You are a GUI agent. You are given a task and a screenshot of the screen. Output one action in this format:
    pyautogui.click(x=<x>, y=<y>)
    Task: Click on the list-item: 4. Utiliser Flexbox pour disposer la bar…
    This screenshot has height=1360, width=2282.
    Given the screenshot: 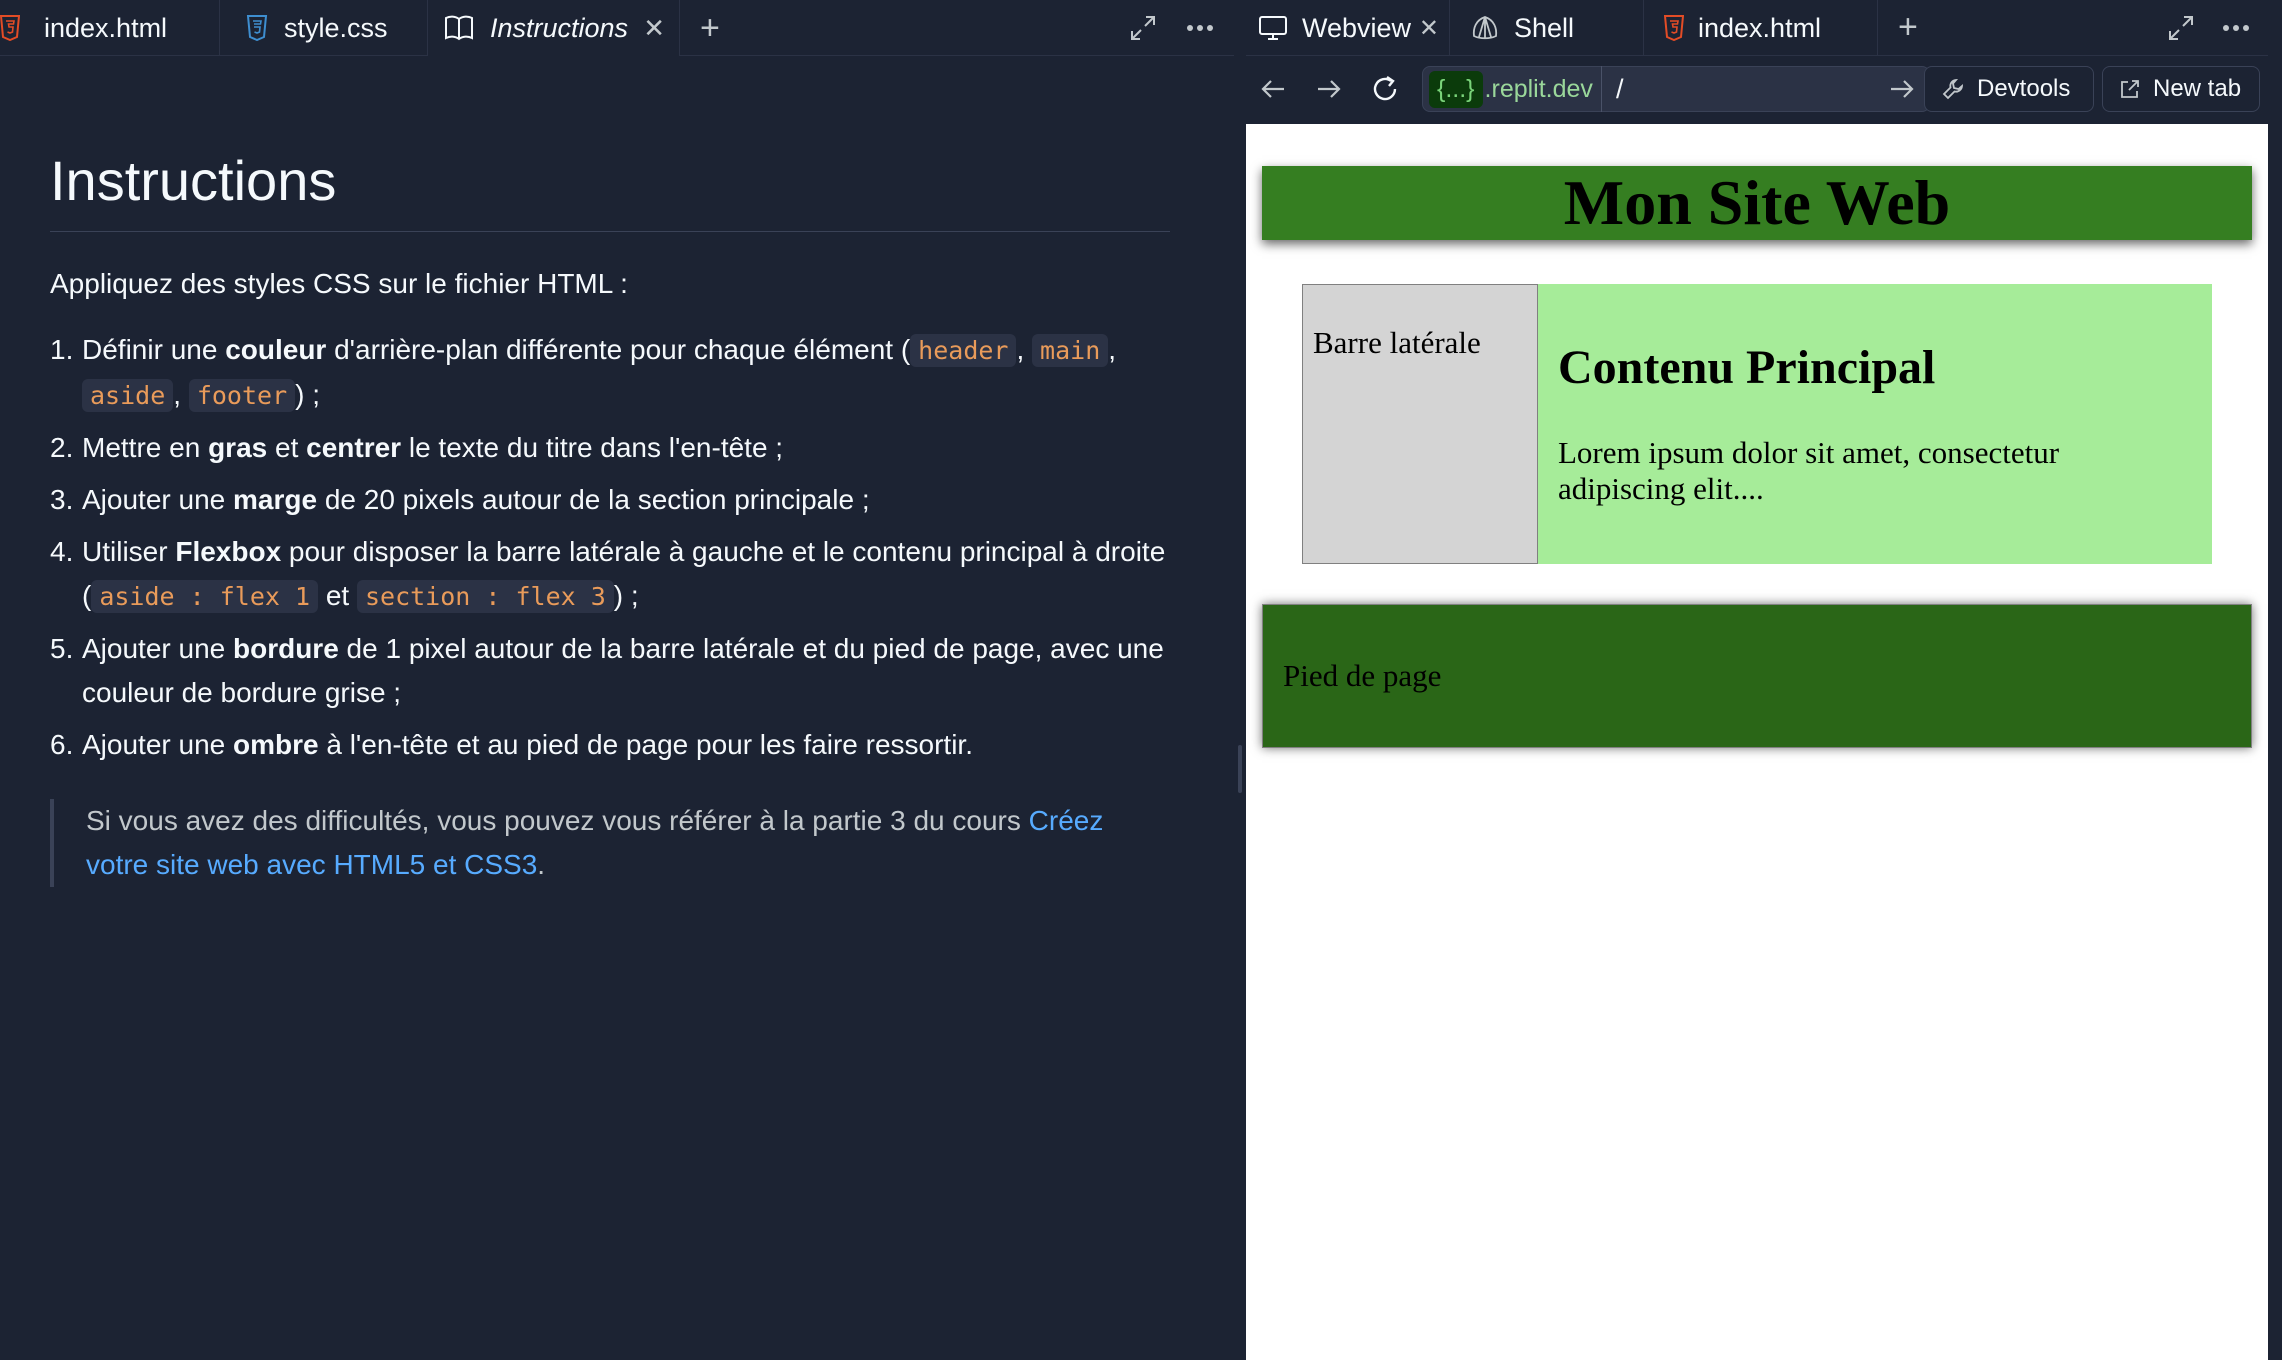 What is the action you would take?
    pyautogui.click(x=608, y=574)
    